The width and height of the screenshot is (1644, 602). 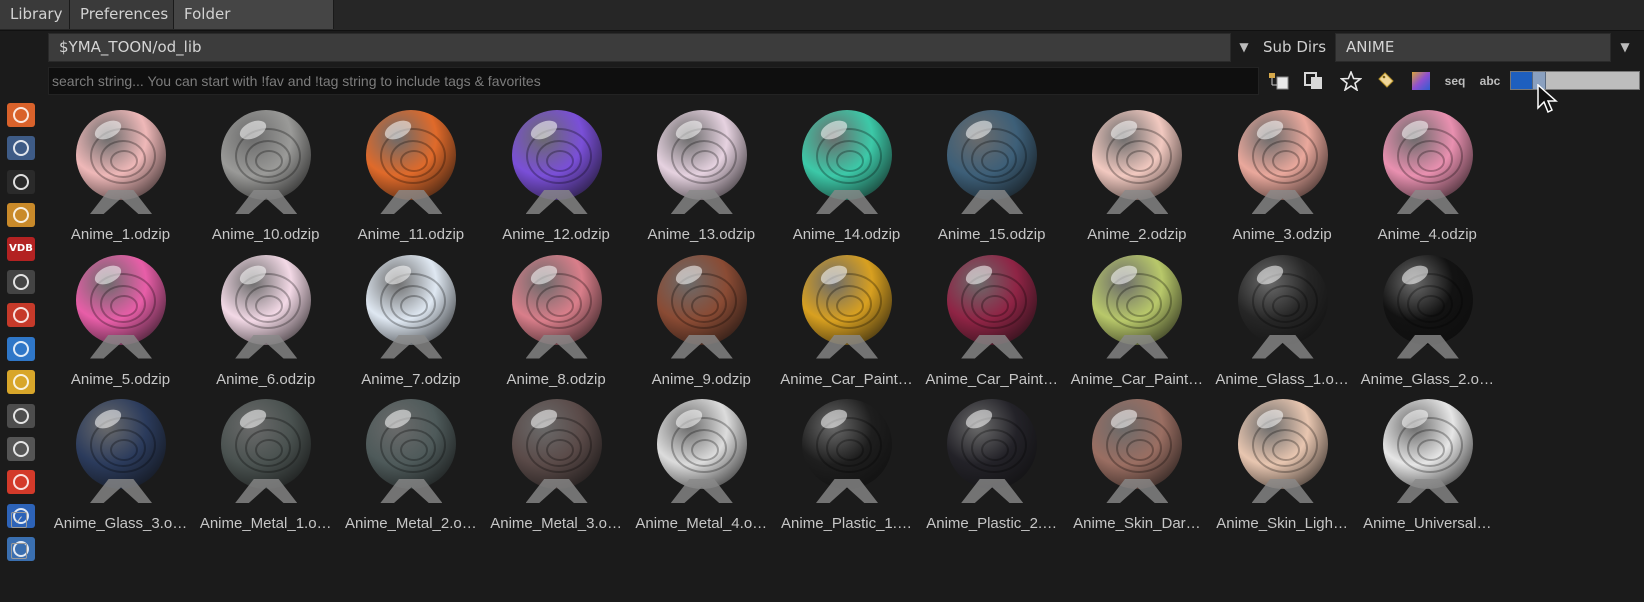 I want to click on asset-label: Anime_7.odzip, so click(x=411, y=379).